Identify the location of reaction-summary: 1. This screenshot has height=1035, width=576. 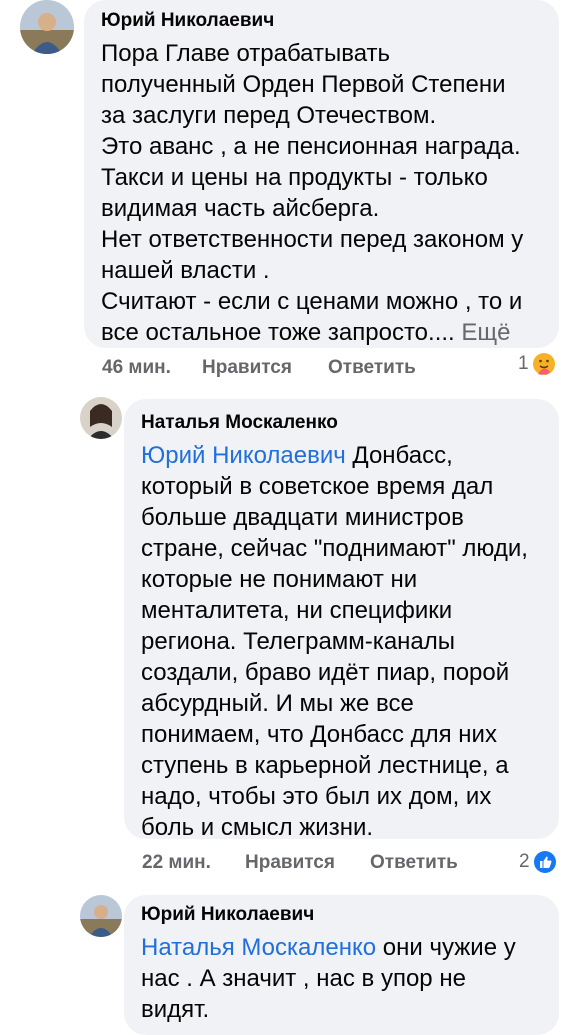
(537, 364).